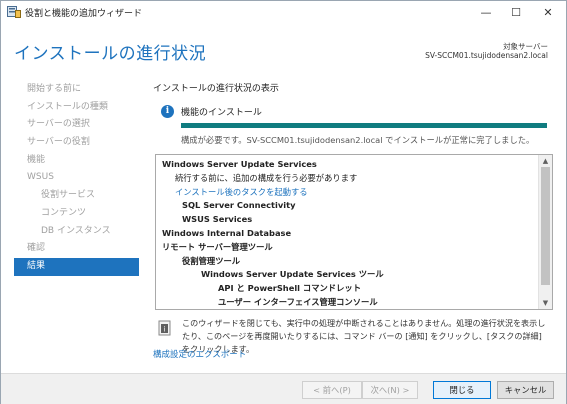 The image size is (567, 404). Describe the element at coordinates (76, 125) in the screenshot. I see `nav-item-server-selection: サーバーの選択` at that location.